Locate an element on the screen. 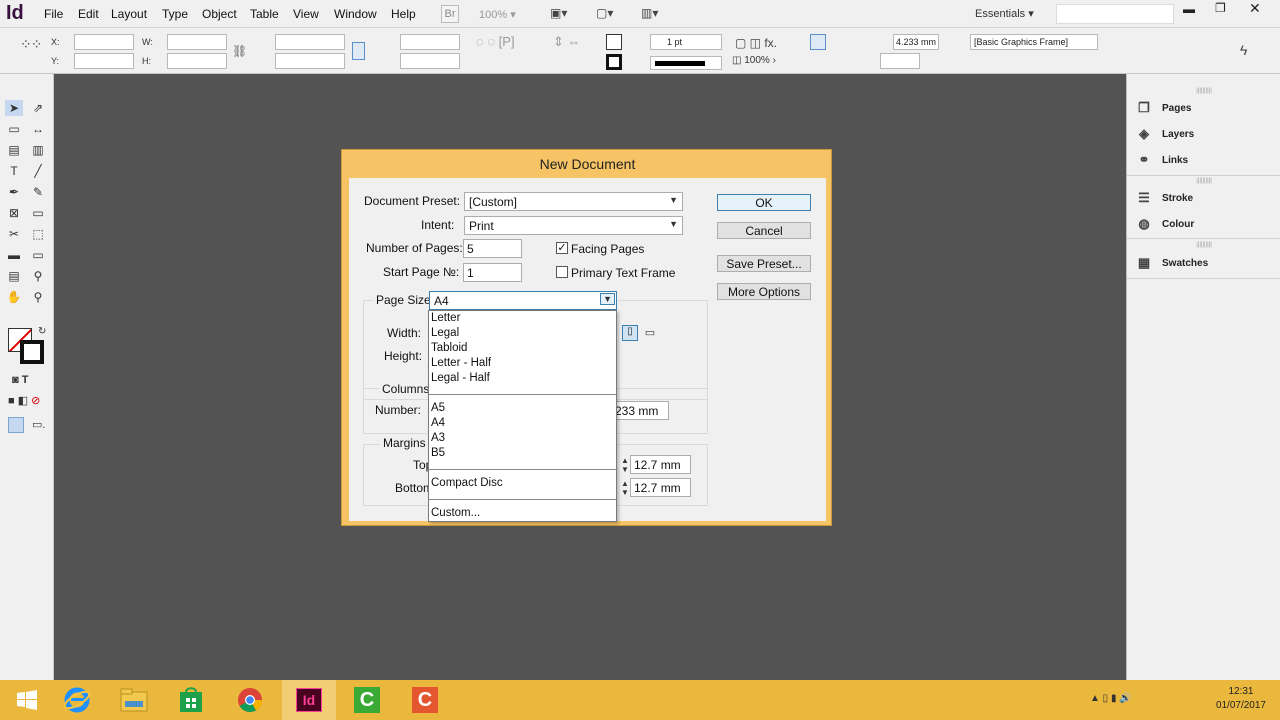 The image size is (1280, 720). free-transform-tool-icon: ⬚ is located at coordinates (38, 234).